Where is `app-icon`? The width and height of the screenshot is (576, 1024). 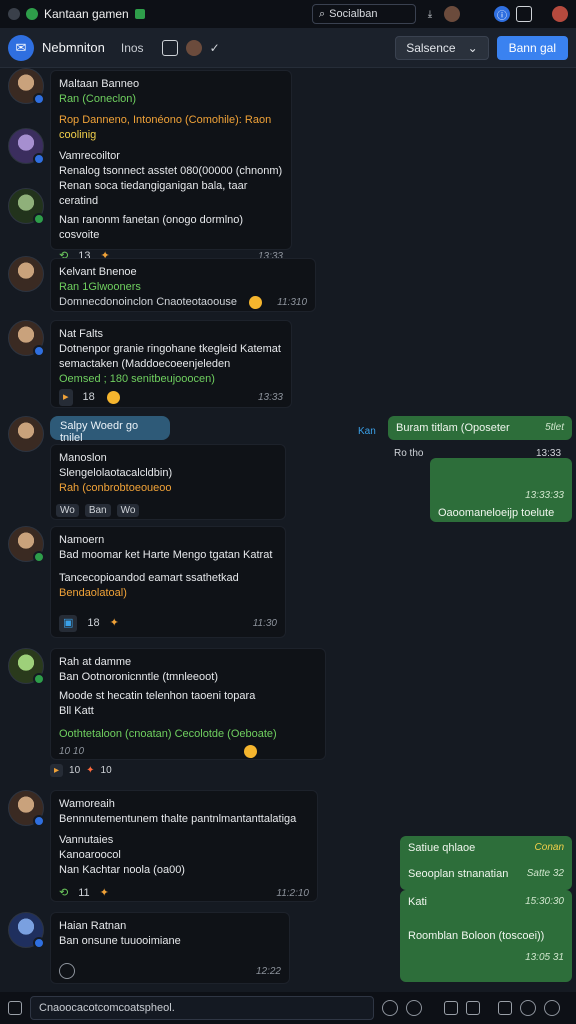 app-icon is located at coordinates (14, 14).